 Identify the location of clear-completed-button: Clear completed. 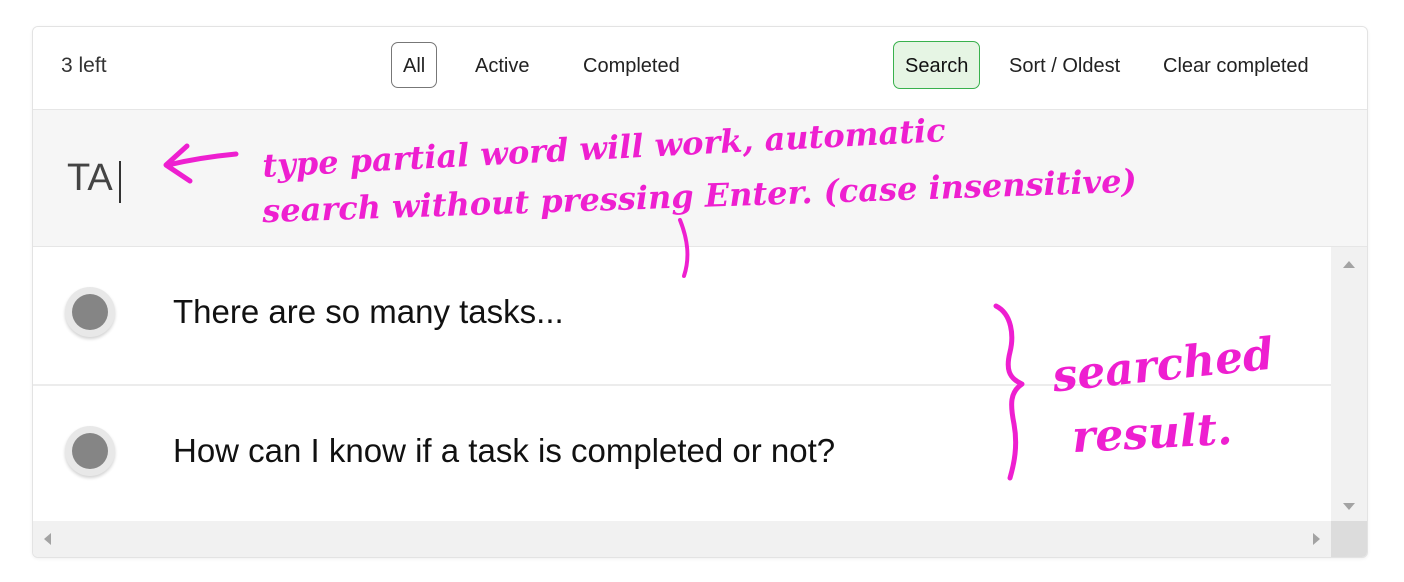
(1236, 65).